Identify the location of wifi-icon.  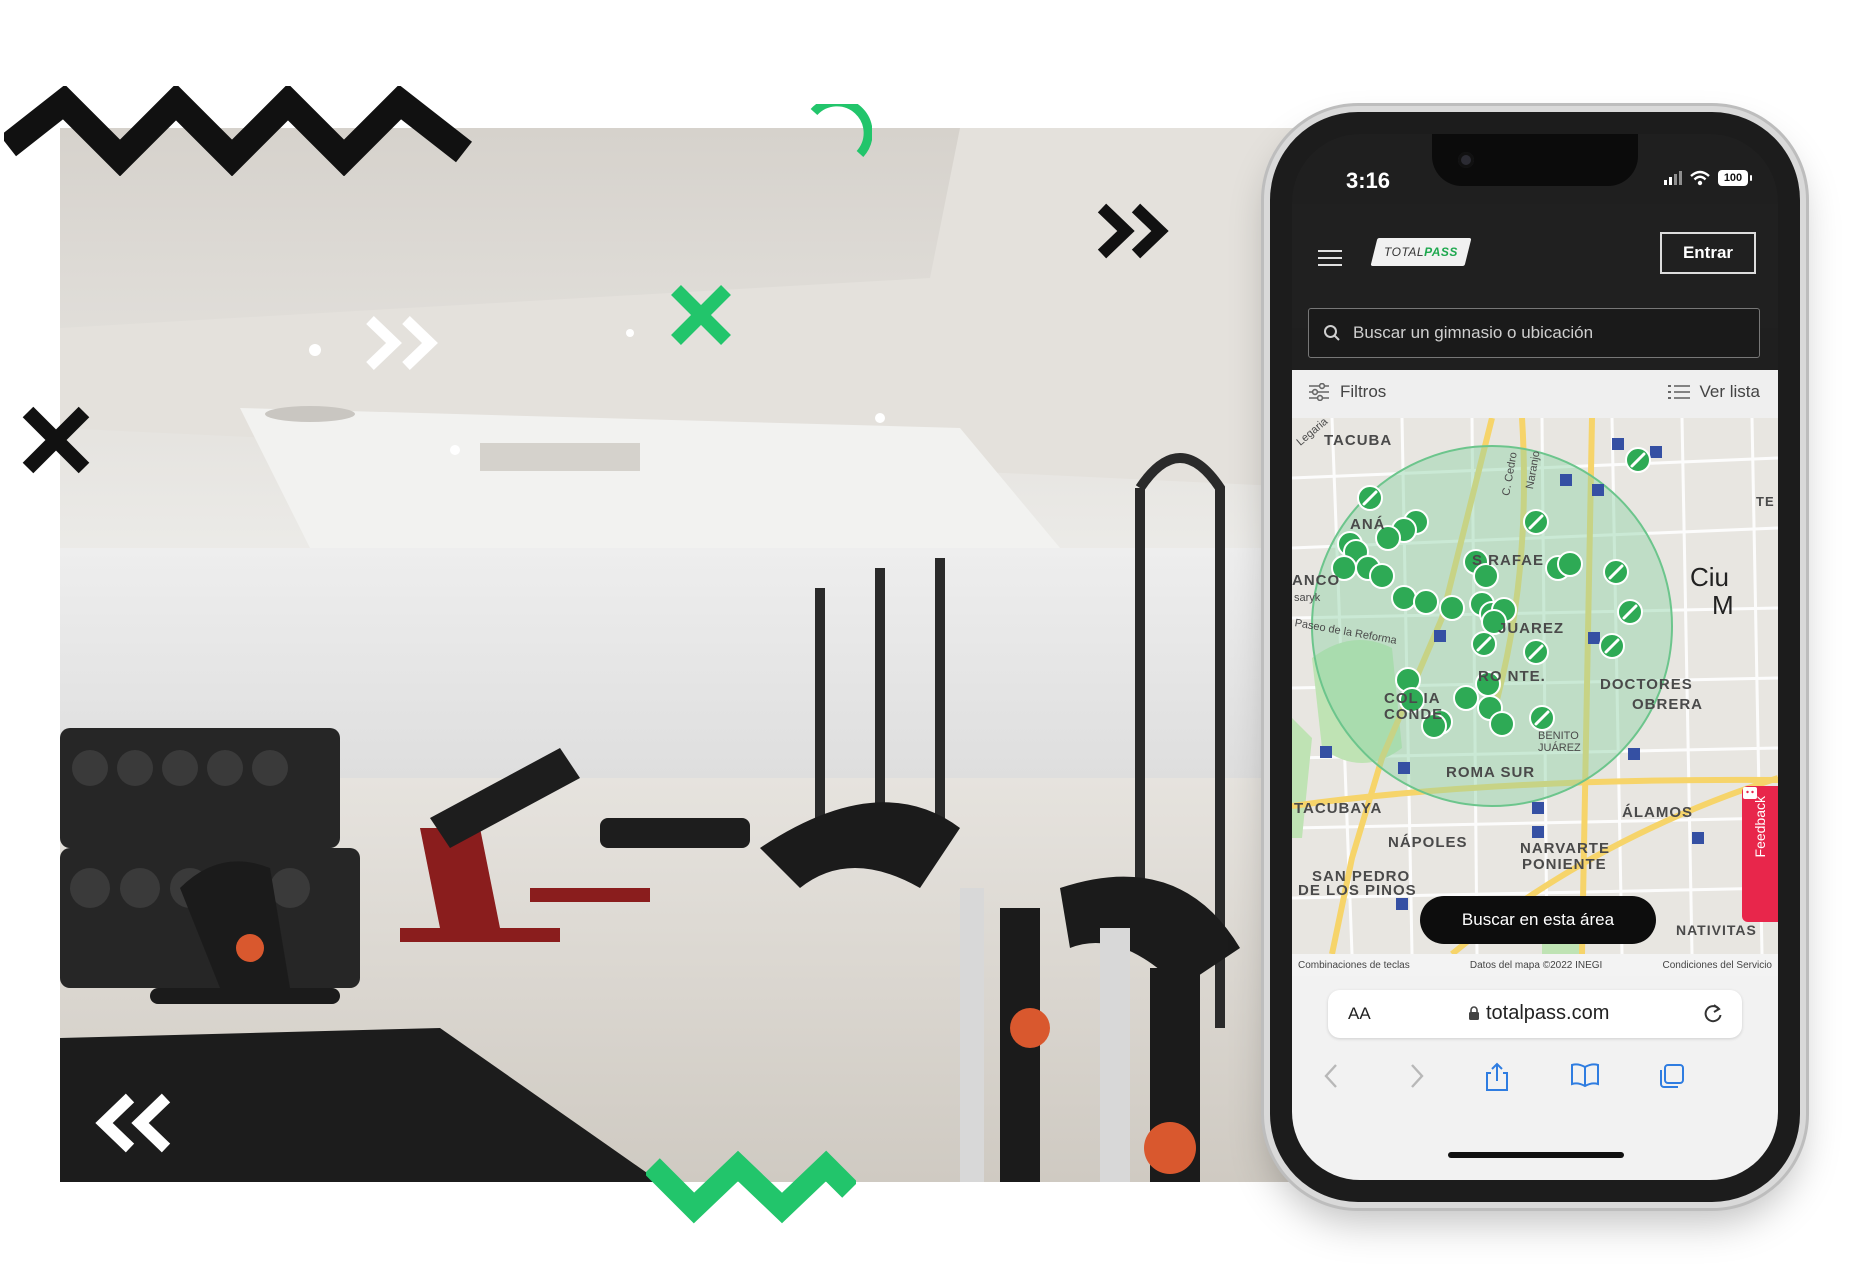
(1700, 178).